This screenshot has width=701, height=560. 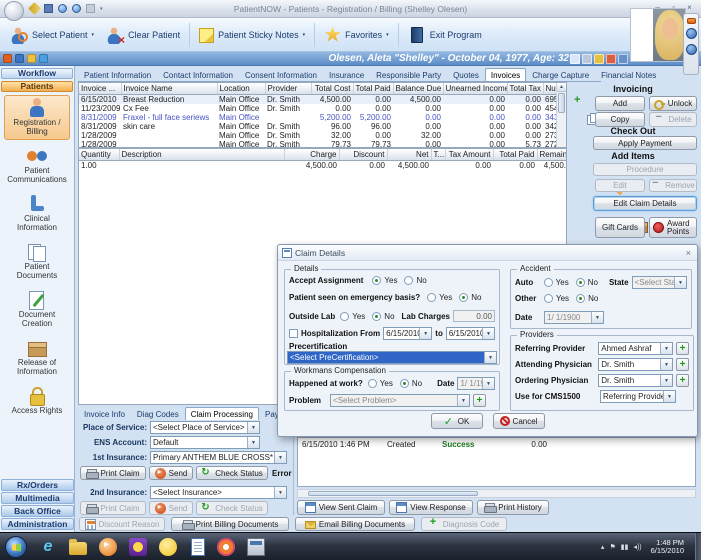 What do you see at coordinates (143, 35) in the screenshot?
I see `clear-patient-button: Clear Patient` at bounding box center [143, 35].